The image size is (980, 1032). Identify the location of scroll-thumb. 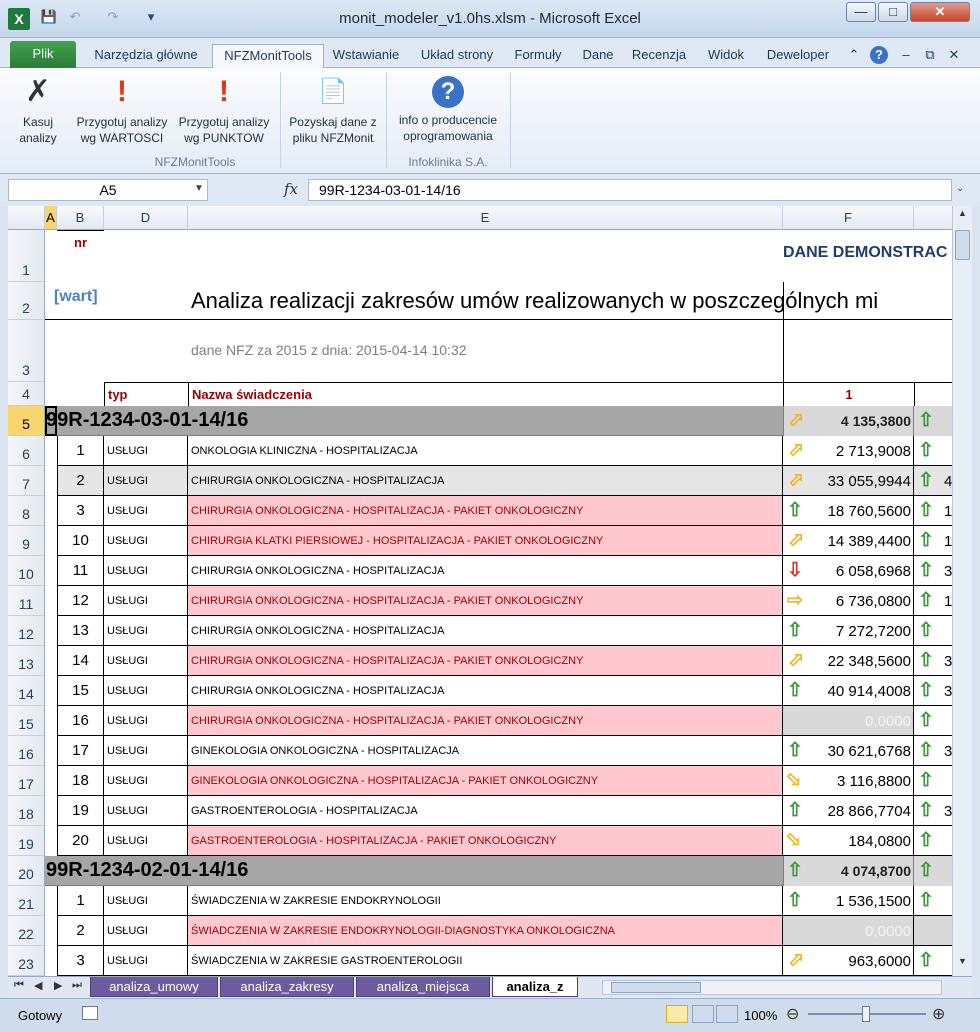
(962, 245).